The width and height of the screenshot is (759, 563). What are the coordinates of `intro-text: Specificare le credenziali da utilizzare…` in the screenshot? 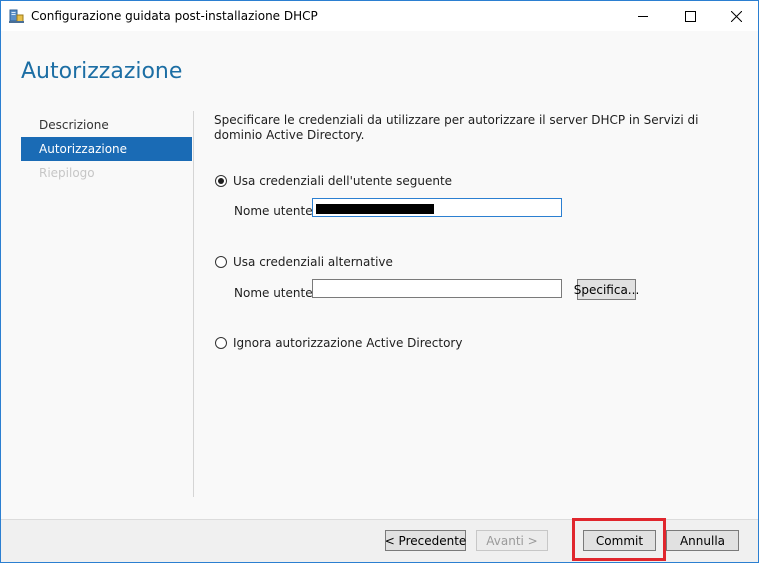 It's located at (456, 127).